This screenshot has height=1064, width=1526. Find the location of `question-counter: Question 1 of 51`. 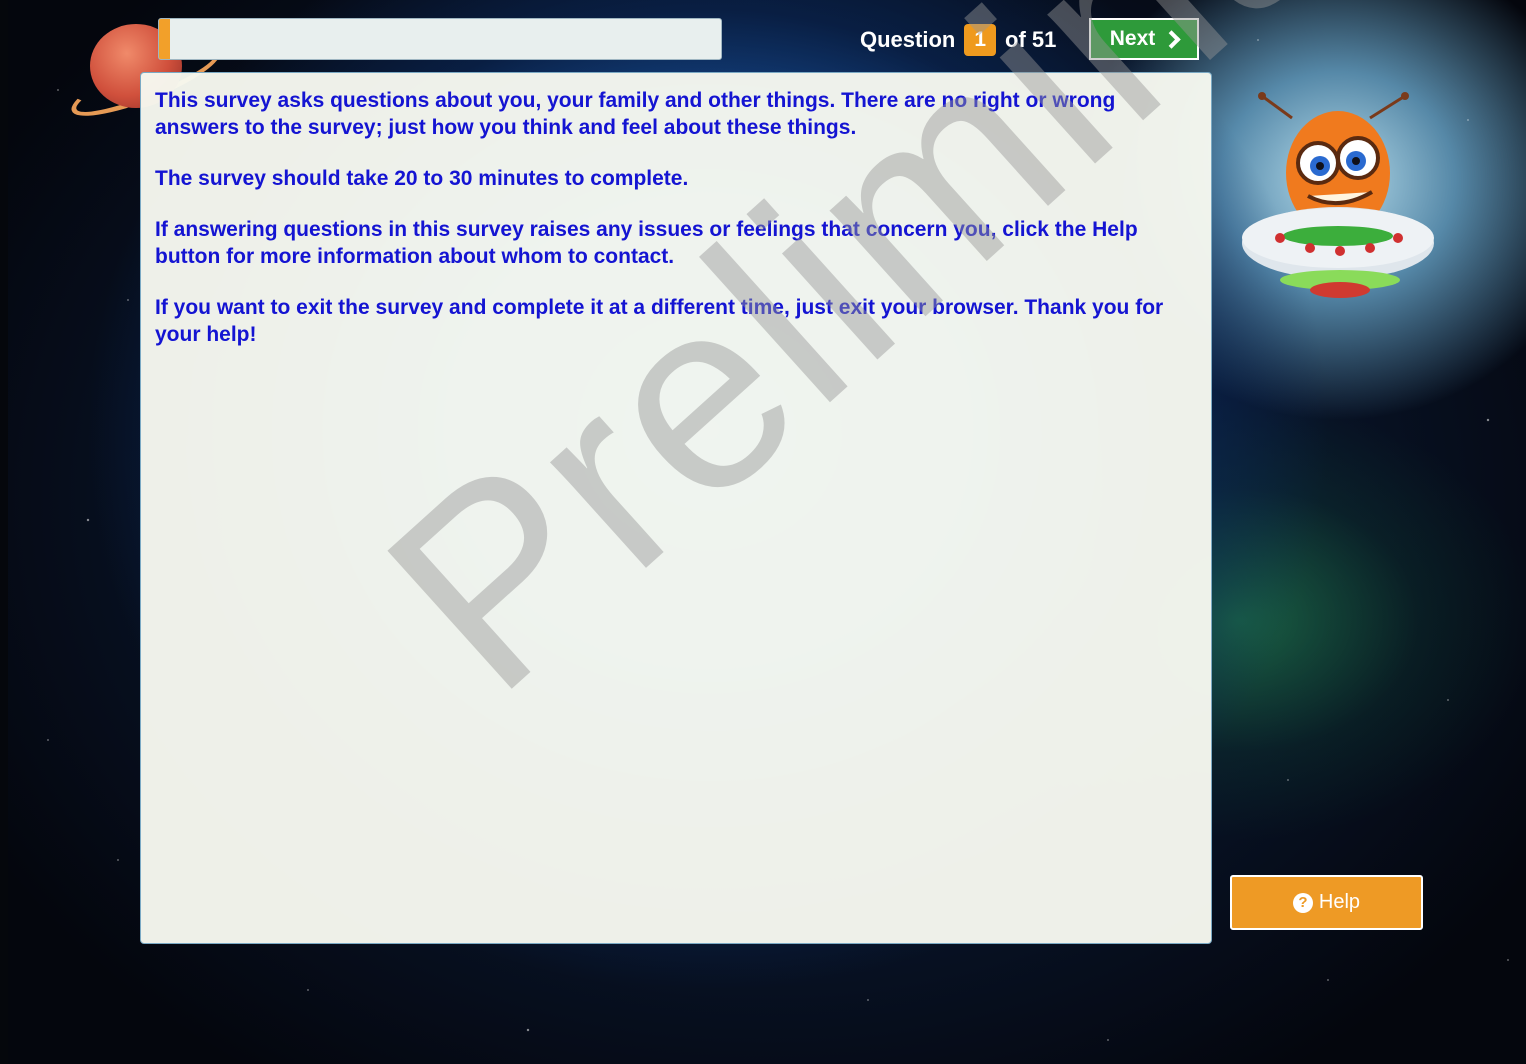

question-counter: Question 1 of 51 is located at coordinates (958, 40).